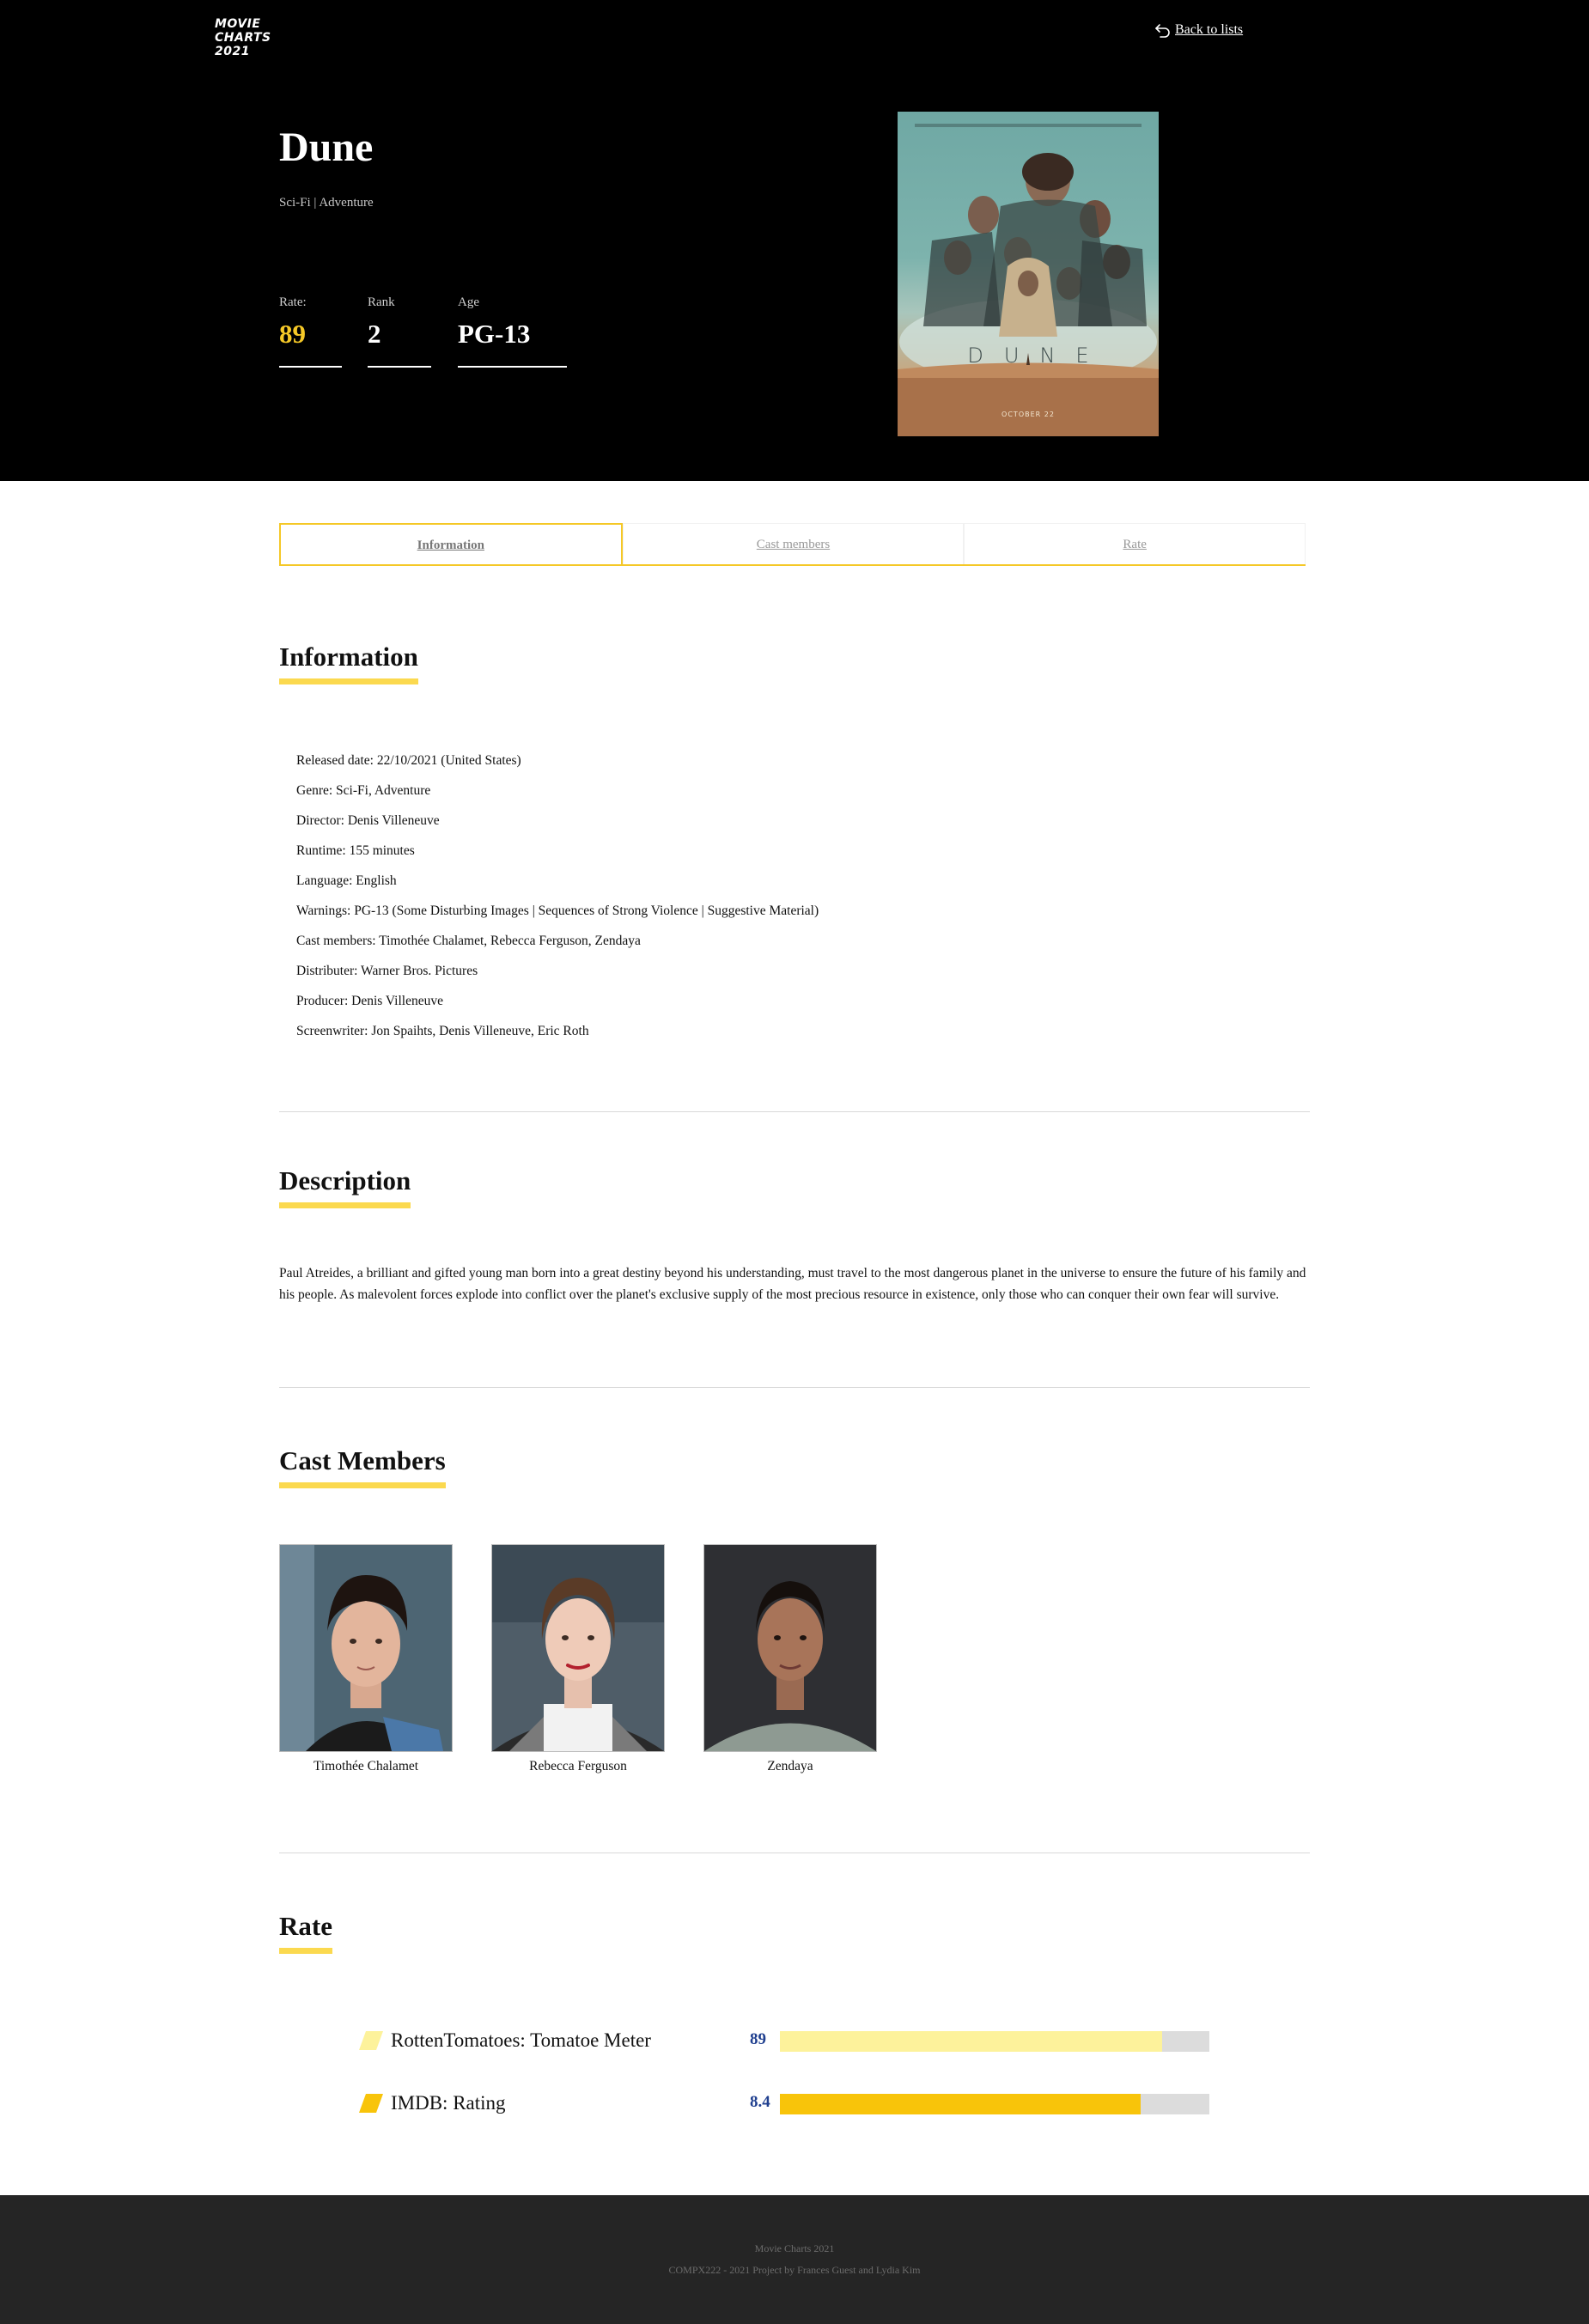 This screenshot has height=2324, width=1589. I want to click on cast-card: Timothée Chalamet, so click(366, 1659).